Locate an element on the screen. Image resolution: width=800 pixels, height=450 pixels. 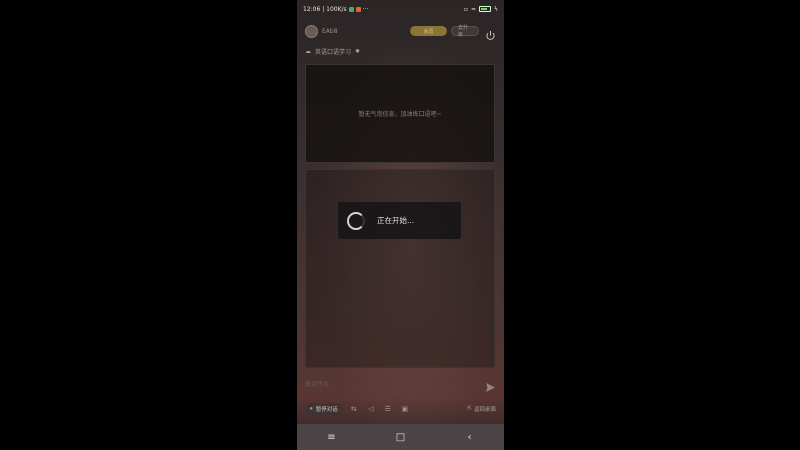
video-area is located at coordinates (400, 268).